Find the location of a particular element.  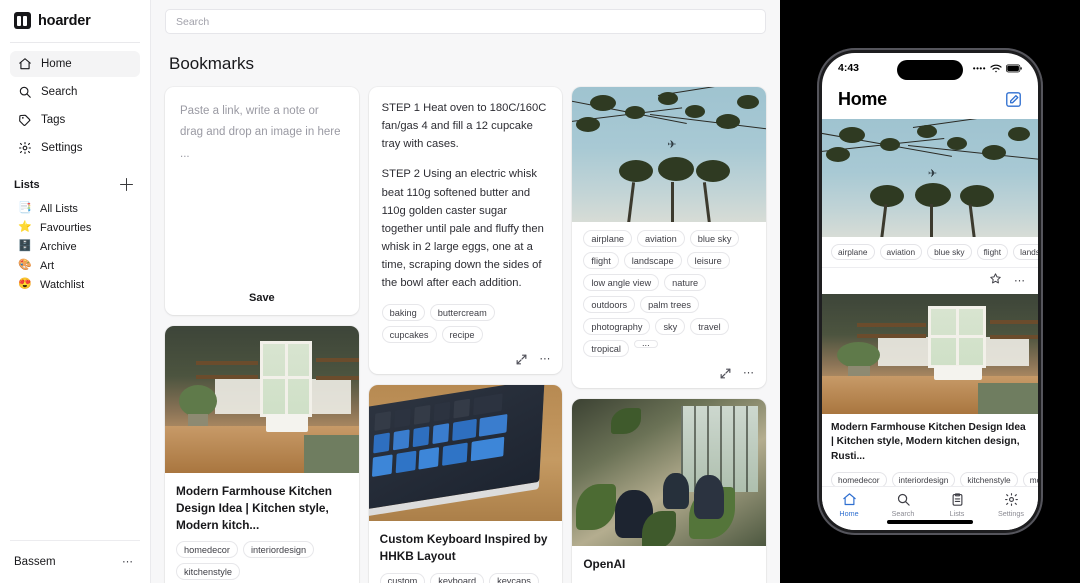

tag: nature is located at coordinates (685, 282).